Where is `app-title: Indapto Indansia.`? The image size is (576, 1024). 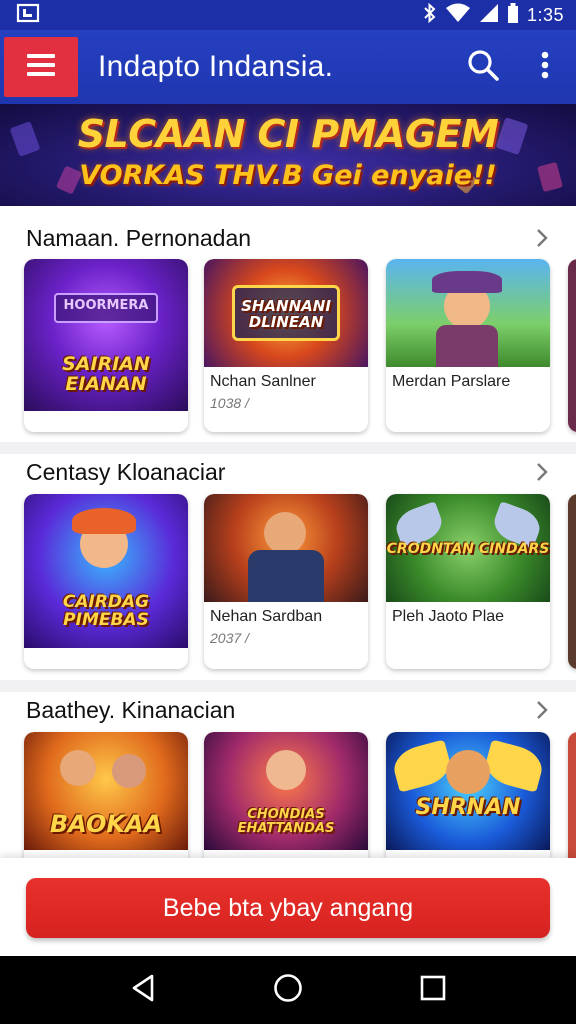 app-title: Indapto Indansia. is located at coordinates (216, 66).